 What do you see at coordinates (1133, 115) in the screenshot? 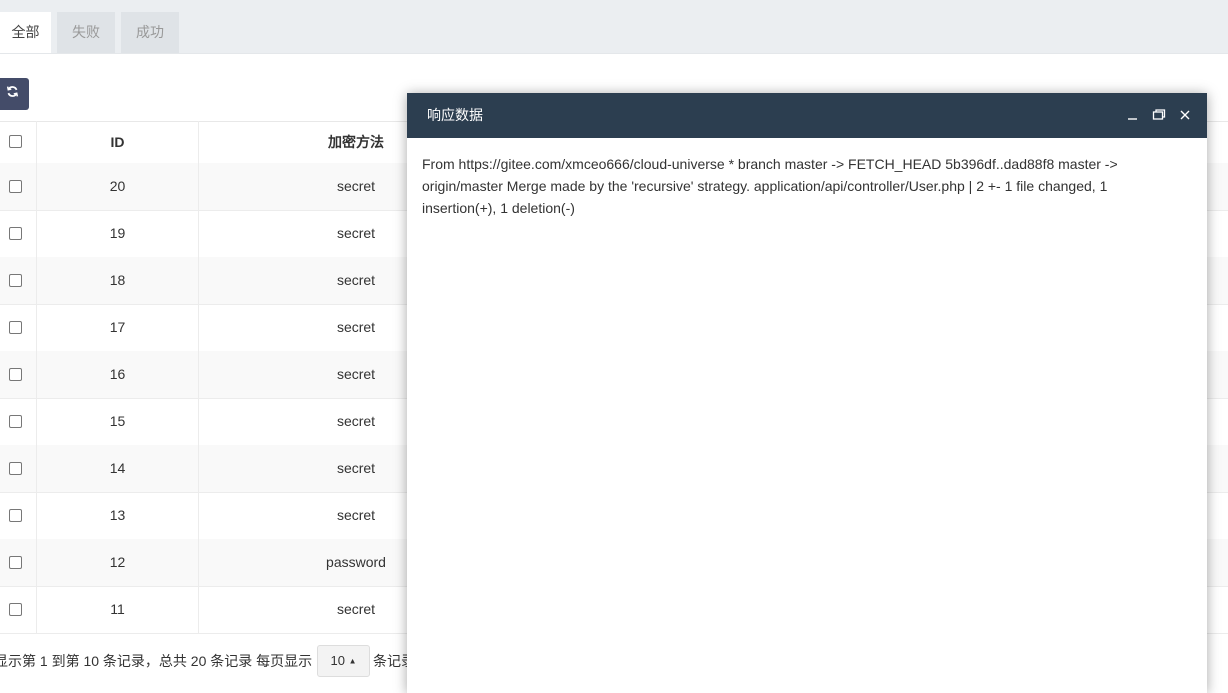
I see `minimize-icon` at bounding box center [1133, 115].